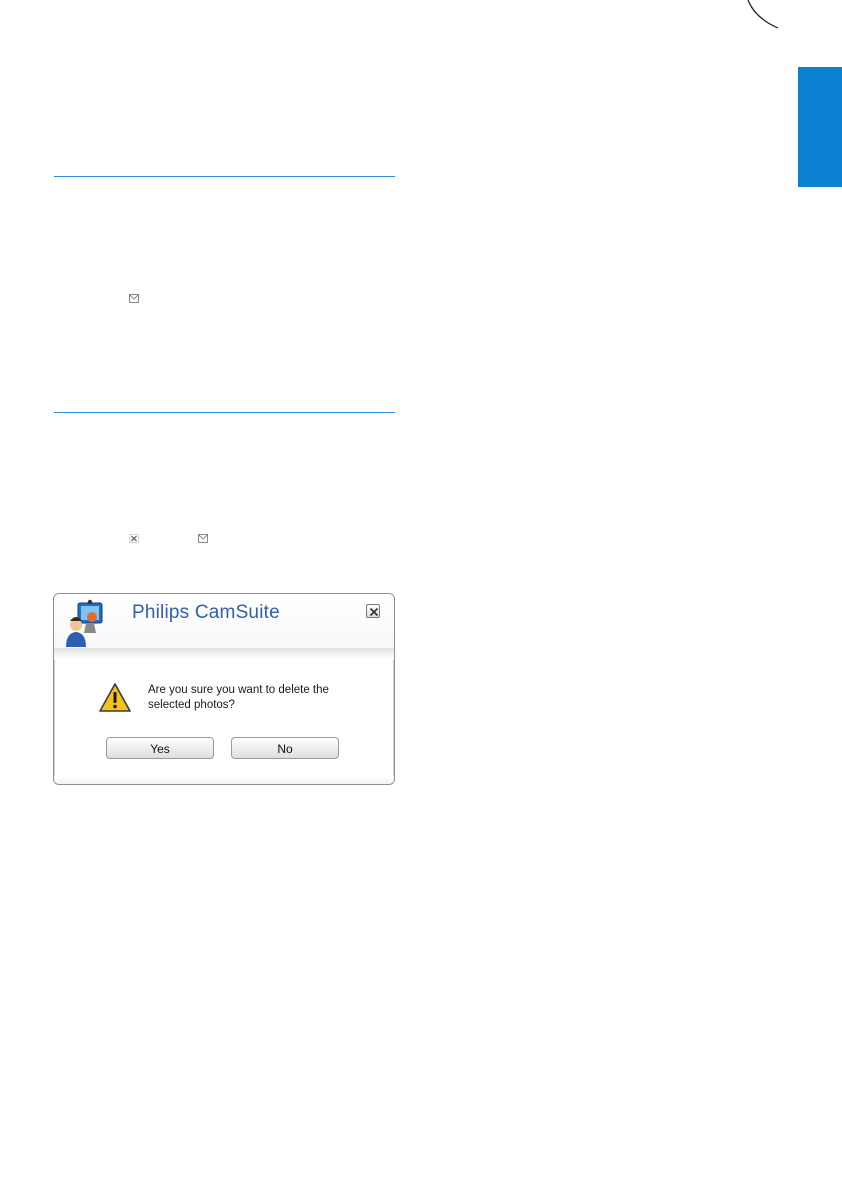 Image resolution: width=842 pixels, height=1191 pixels. What do you see at coordinates (285, 748) in the screenshot?
I see `no-button: No` at bounding box center [285, 748].